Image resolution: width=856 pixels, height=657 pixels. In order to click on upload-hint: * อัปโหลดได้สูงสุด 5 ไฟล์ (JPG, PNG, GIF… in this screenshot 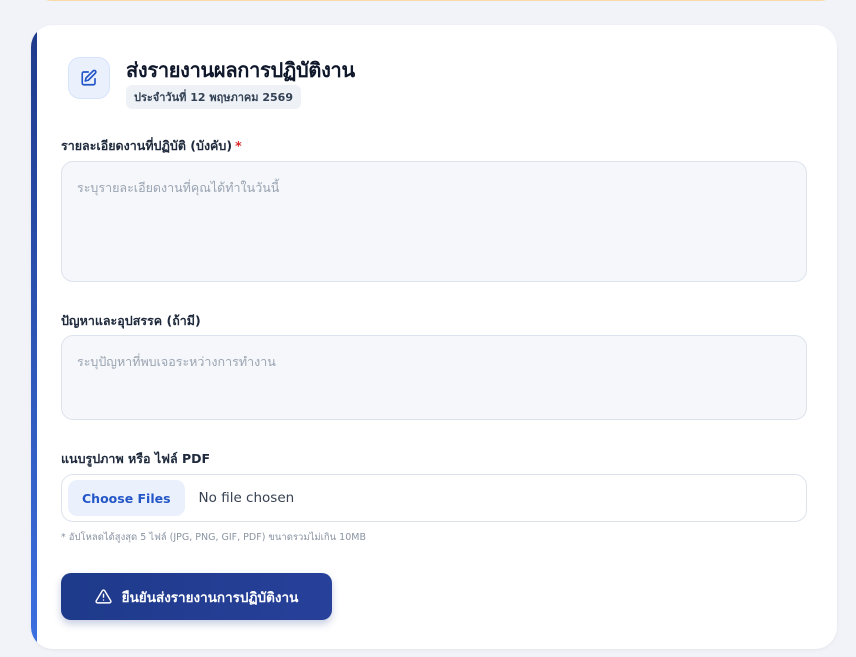, I will do `click(213, 537)`.